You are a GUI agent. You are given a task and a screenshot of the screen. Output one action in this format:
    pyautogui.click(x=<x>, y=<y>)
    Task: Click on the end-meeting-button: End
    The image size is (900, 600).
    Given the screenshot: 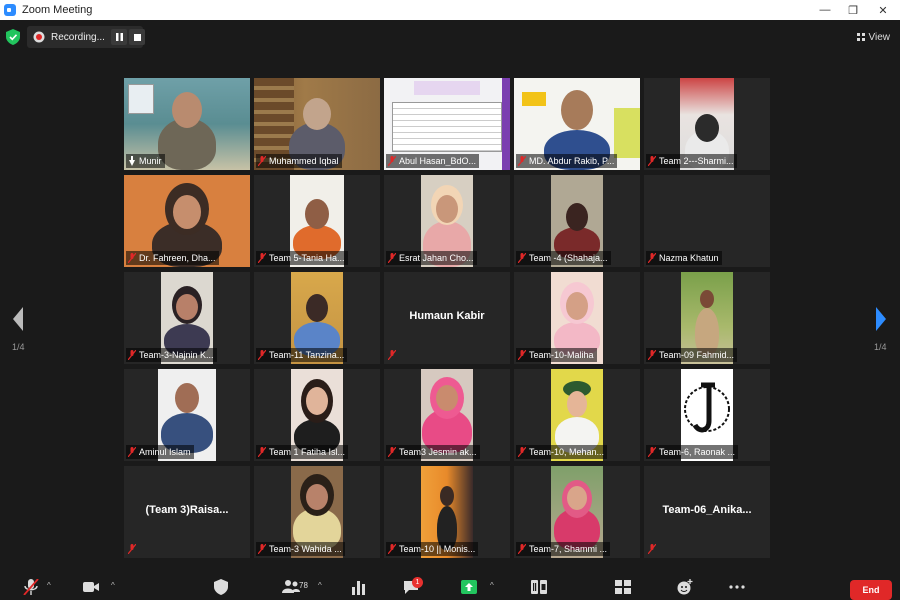 What is the action you would take?
    pyautogui.click(x=871, y=590)
    